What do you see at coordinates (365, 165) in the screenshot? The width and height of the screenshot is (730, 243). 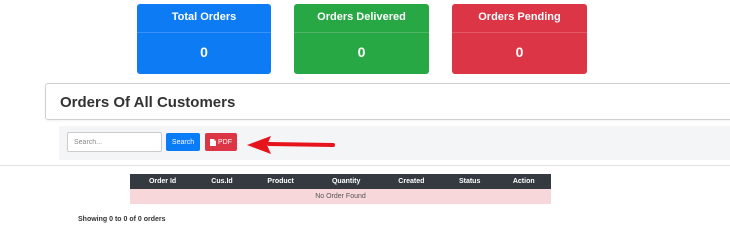 I see `divider` at bounding box center [365, 165].